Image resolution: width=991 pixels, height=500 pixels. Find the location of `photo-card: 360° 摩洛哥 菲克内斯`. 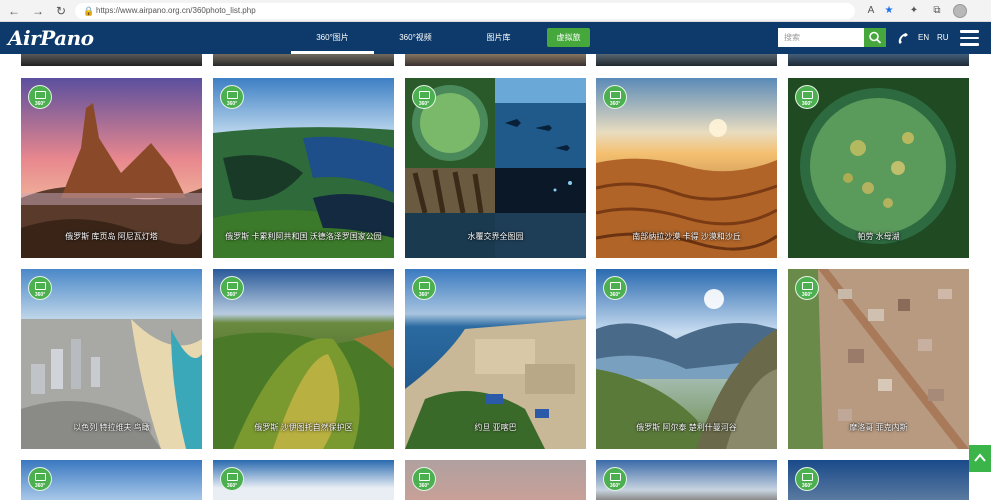

photo-card: 360° 摩洛哥 菲克内斯 is located at coordinates (878, 359).